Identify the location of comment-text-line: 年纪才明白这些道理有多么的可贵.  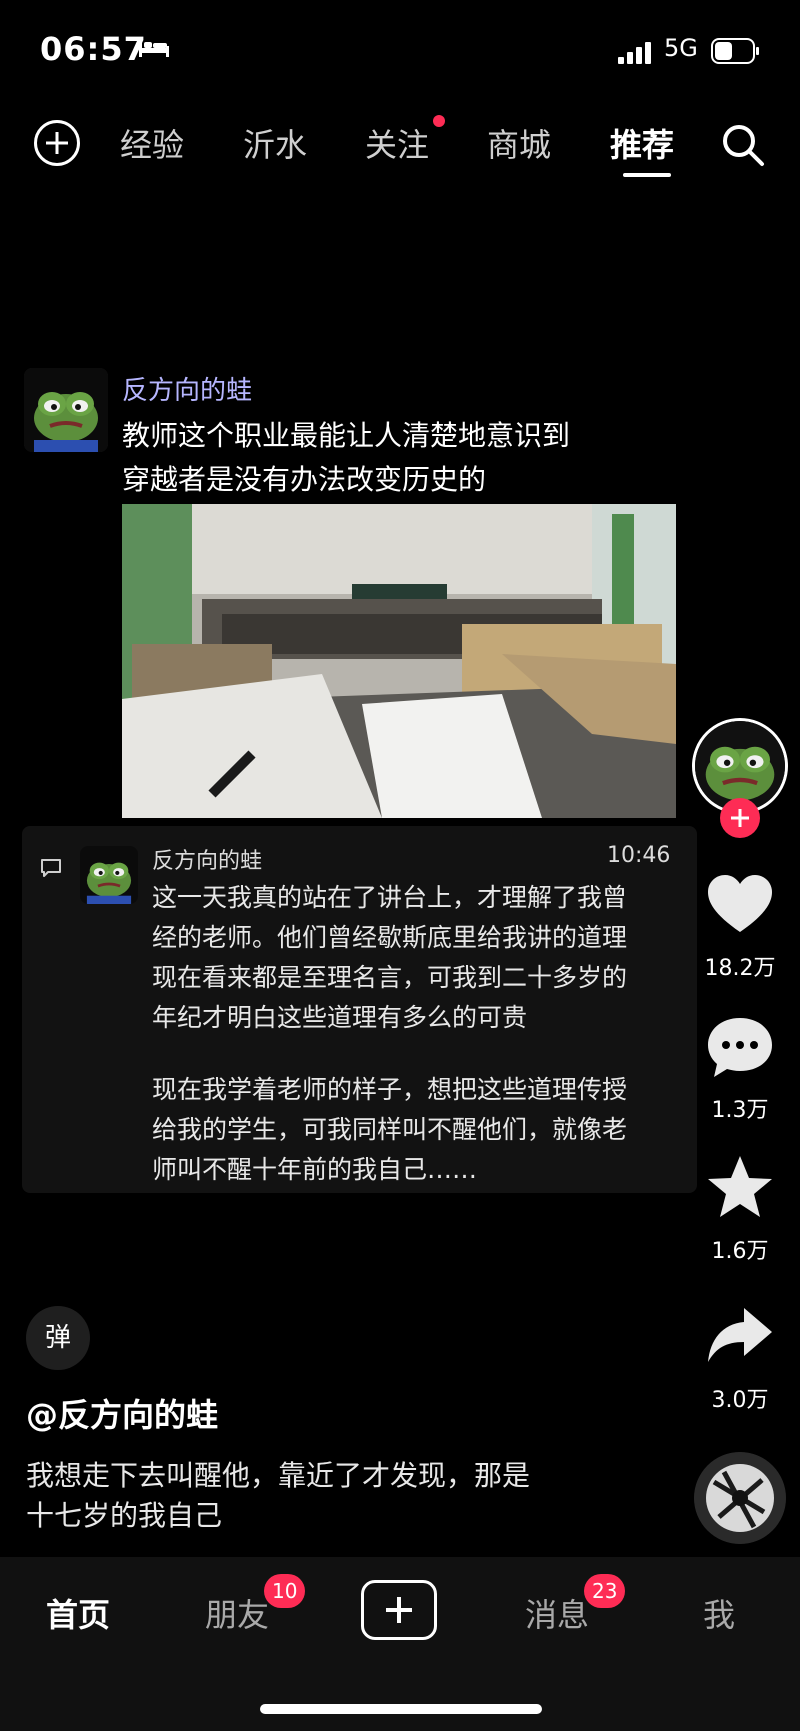
(340, 1017).